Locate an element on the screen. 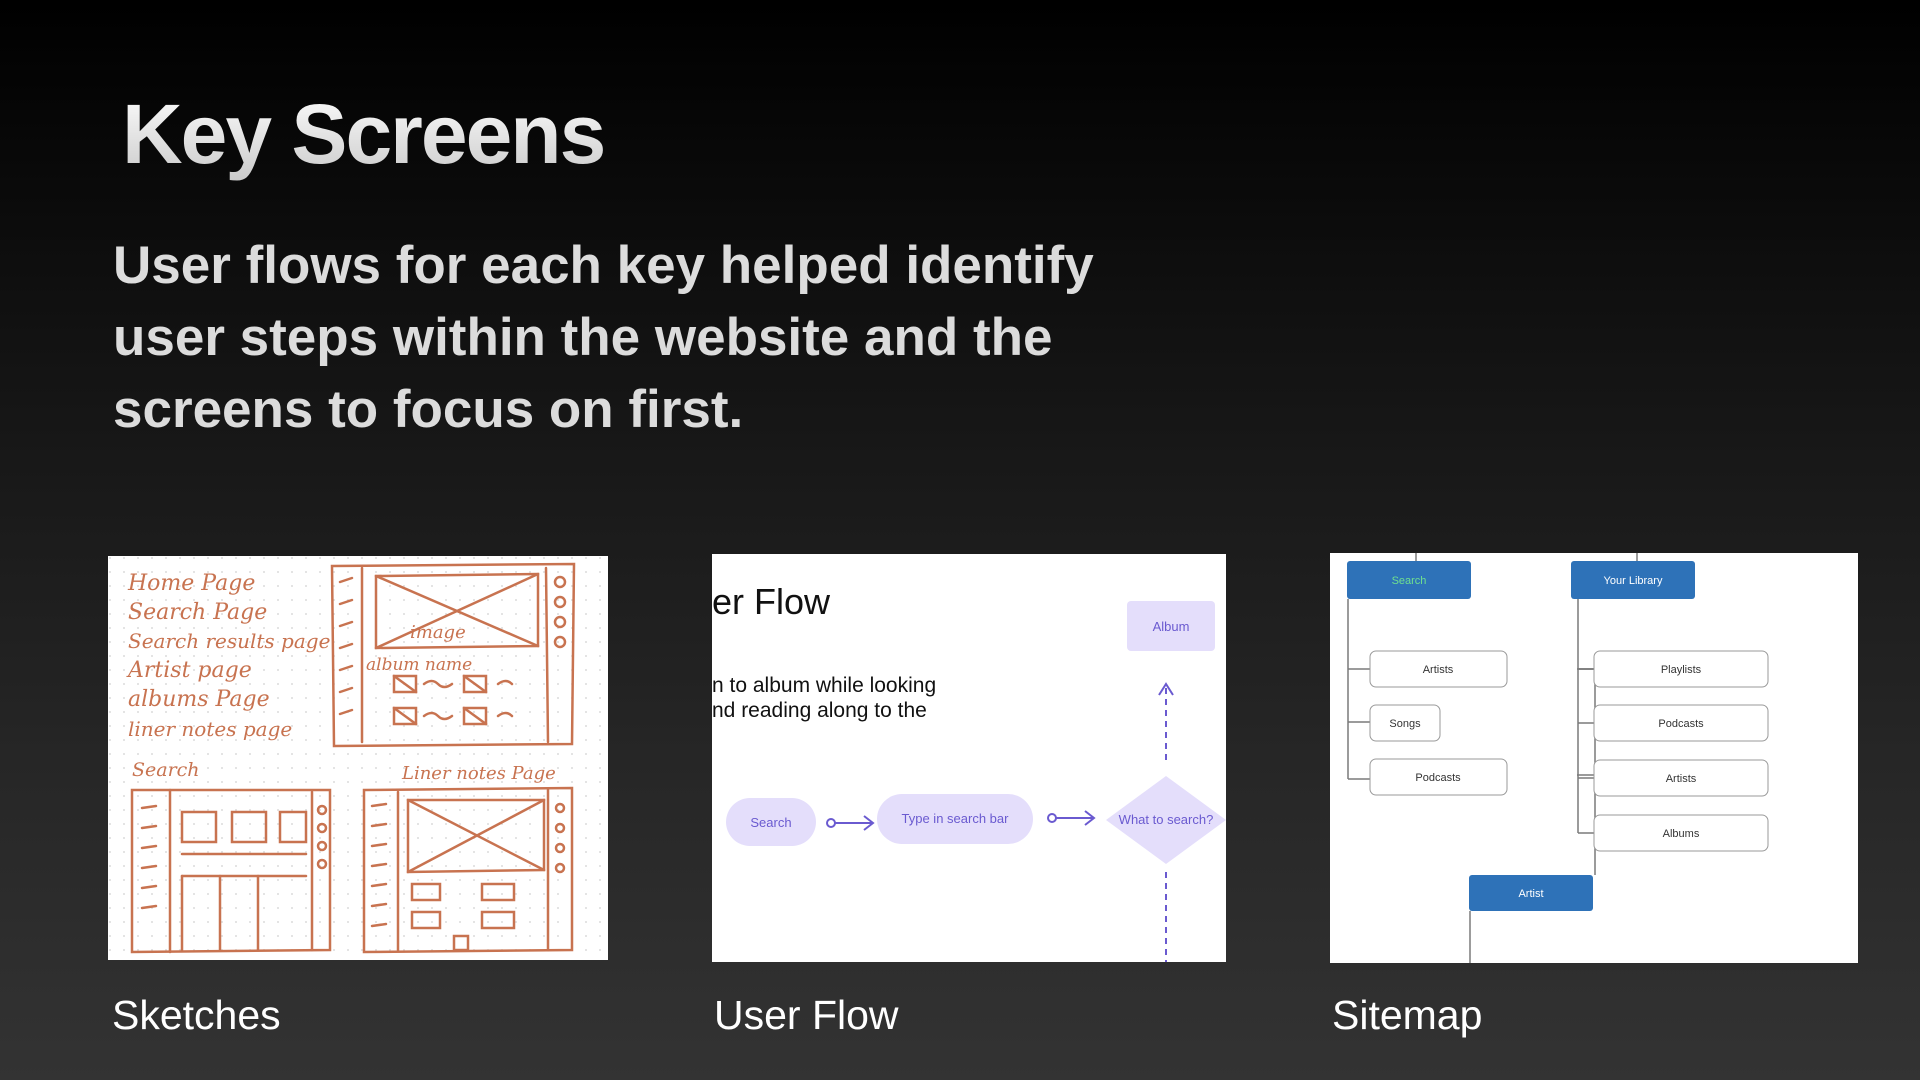  sketch-image-label: image is located at coordinates (438, 632).